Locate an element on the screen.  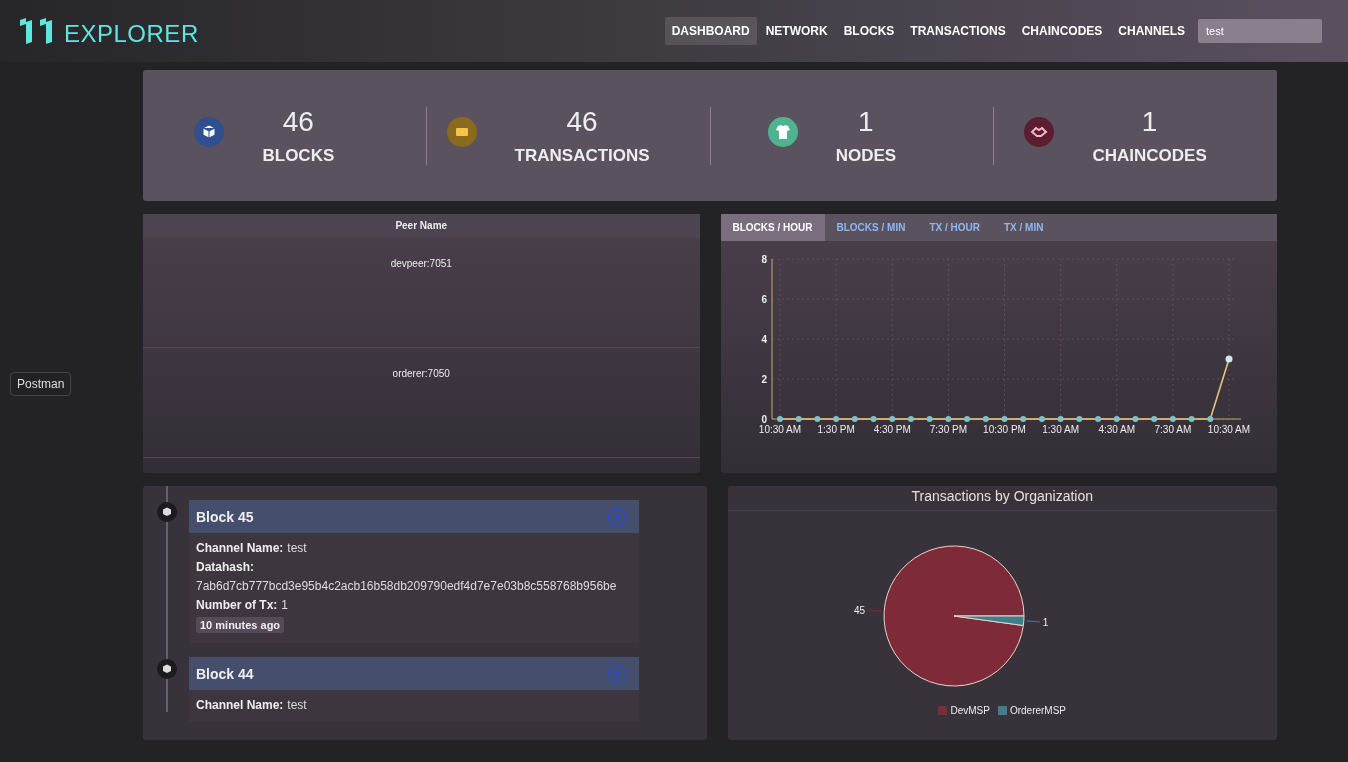
y-tick-label: 4 is located at coordinates (763, 339).